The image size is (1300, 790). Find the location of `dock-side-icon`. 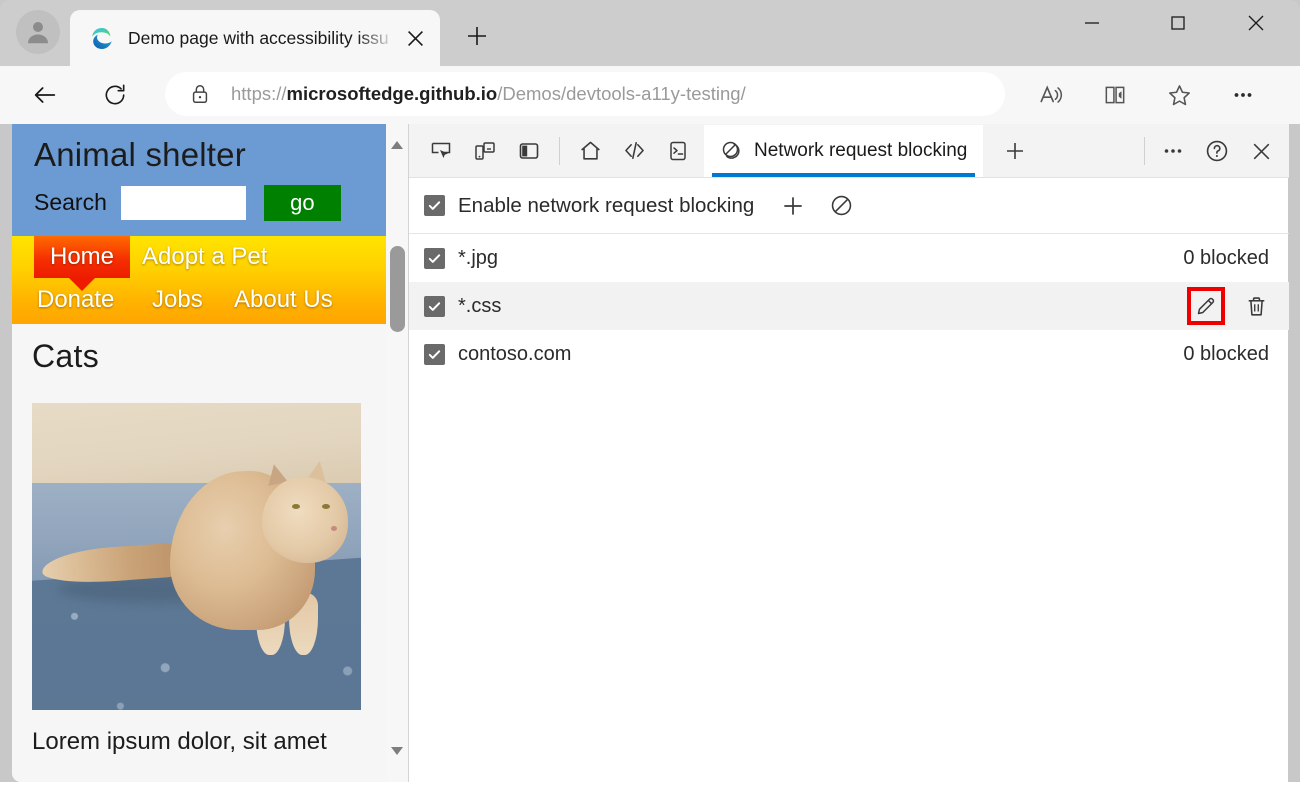

dock-side-icon is located at coordinates (529, 151).